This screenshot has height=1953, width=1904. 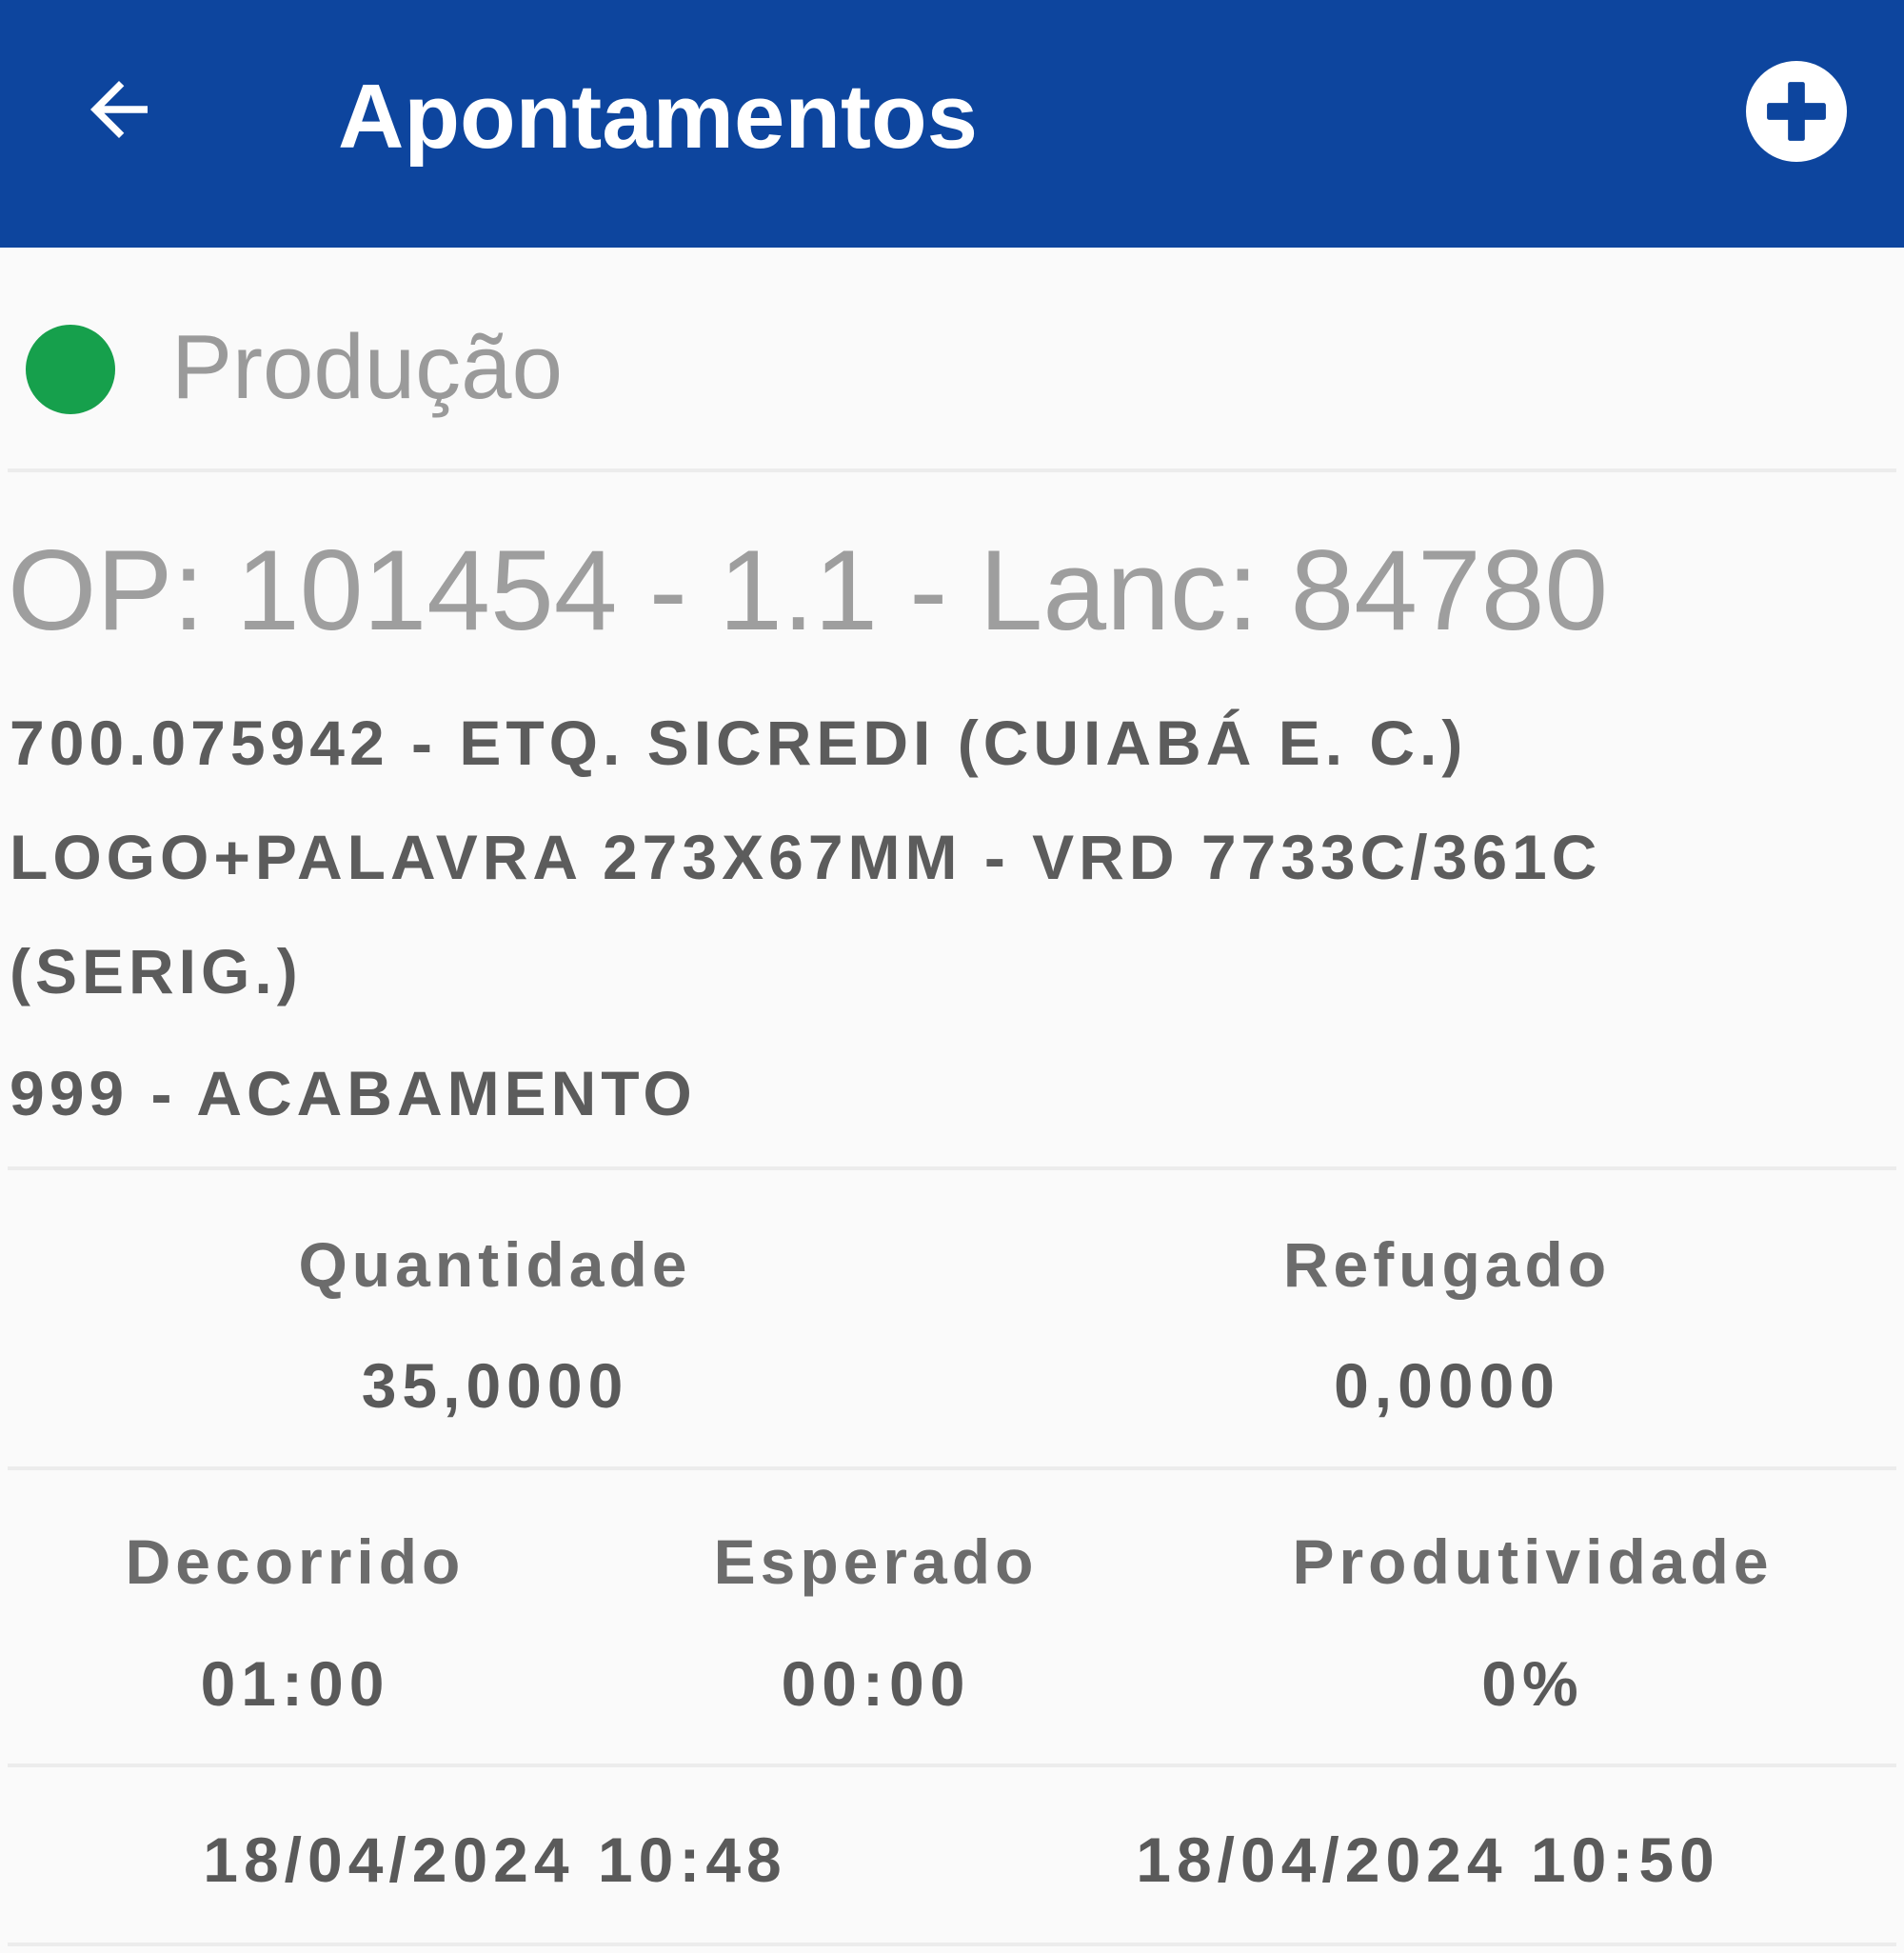 What do you see at coordinates (156, 971) in the screenshot?
I see `product-description-line-3: (SERIG.)` at bounding box center [156, 971].